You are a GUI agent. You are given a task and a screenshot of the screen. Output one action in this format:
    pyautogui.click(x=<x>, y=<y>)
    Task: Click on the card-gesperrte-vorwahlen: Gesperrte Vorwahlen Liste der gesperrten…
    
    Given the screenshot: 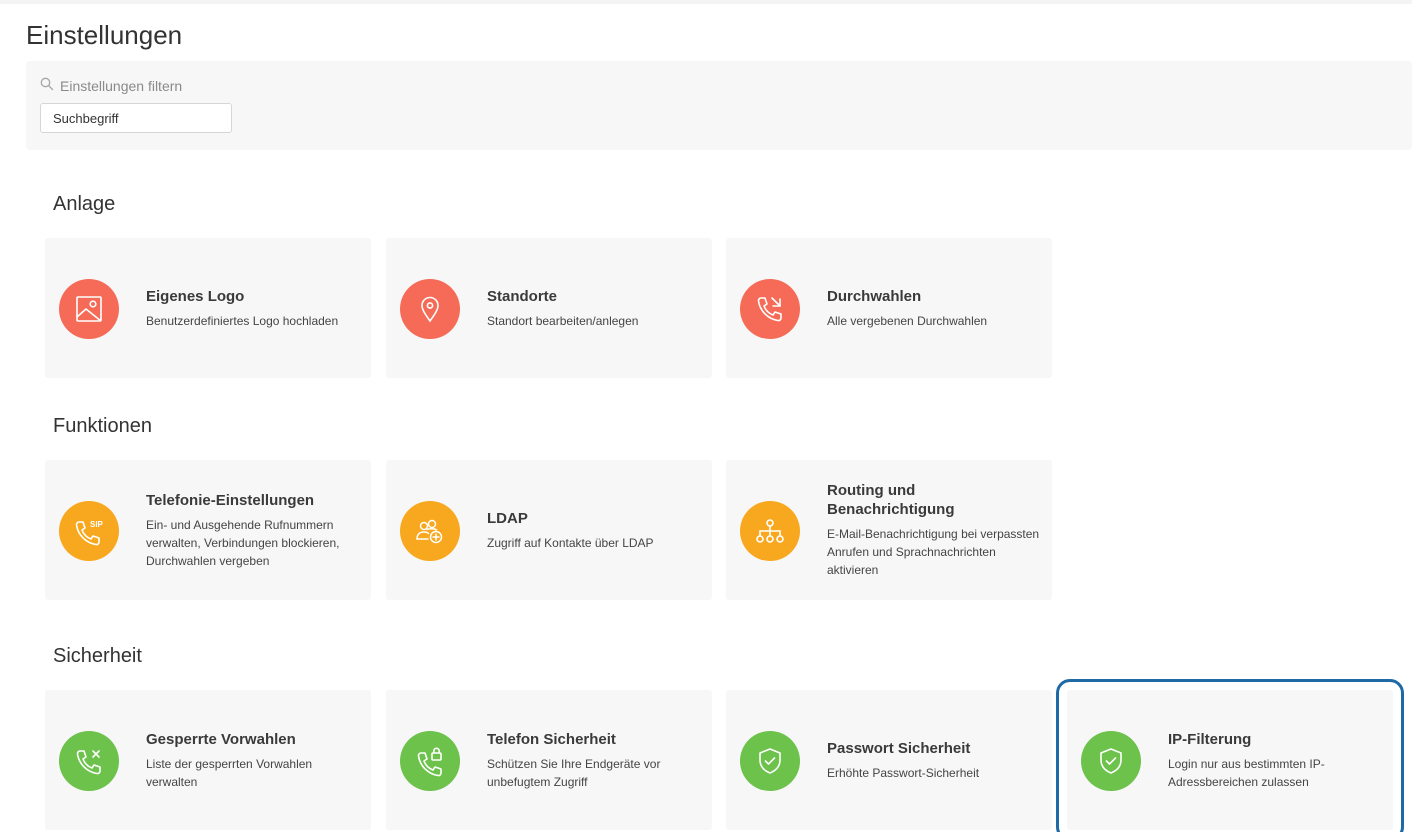 What is the action you would take?
    pyautogui.click(x=208, y=760)
    